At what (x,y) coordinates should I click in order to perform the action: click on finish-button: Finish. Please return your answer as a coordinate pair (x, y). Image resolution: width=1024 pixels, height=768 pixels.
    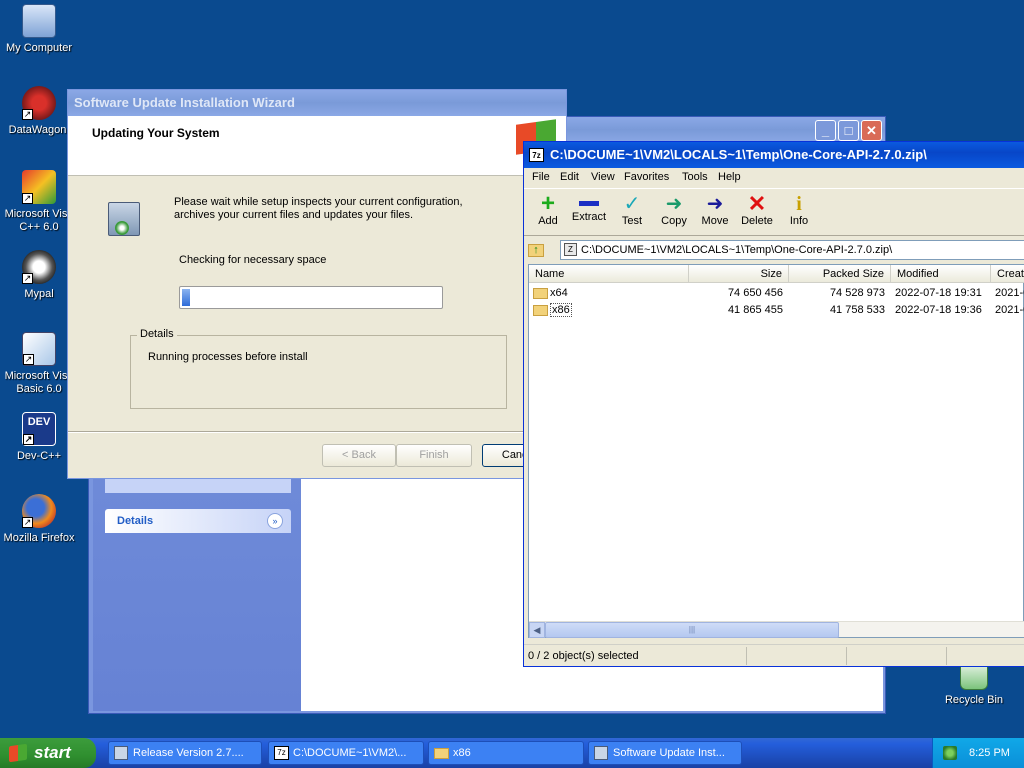
    Looking at the image, I should click on (434, 455).